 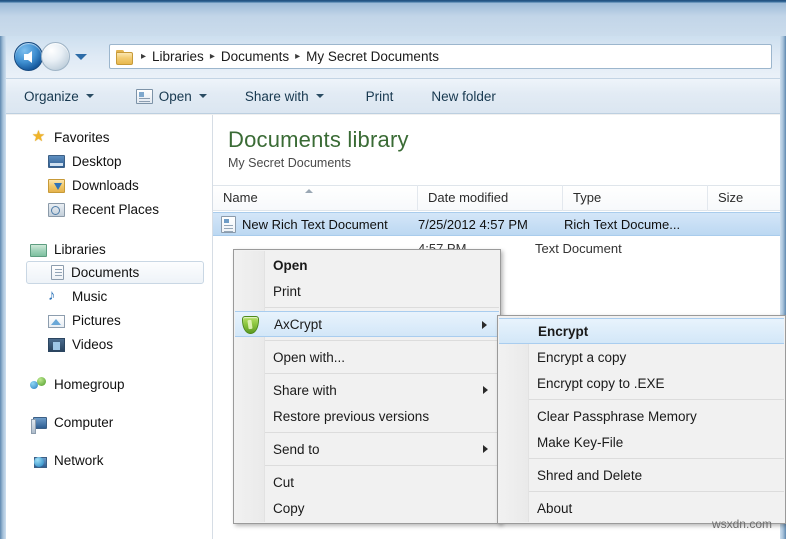 I want to click on breadcrumb-item-libraries: Libraries, so click(x=178, y=56).